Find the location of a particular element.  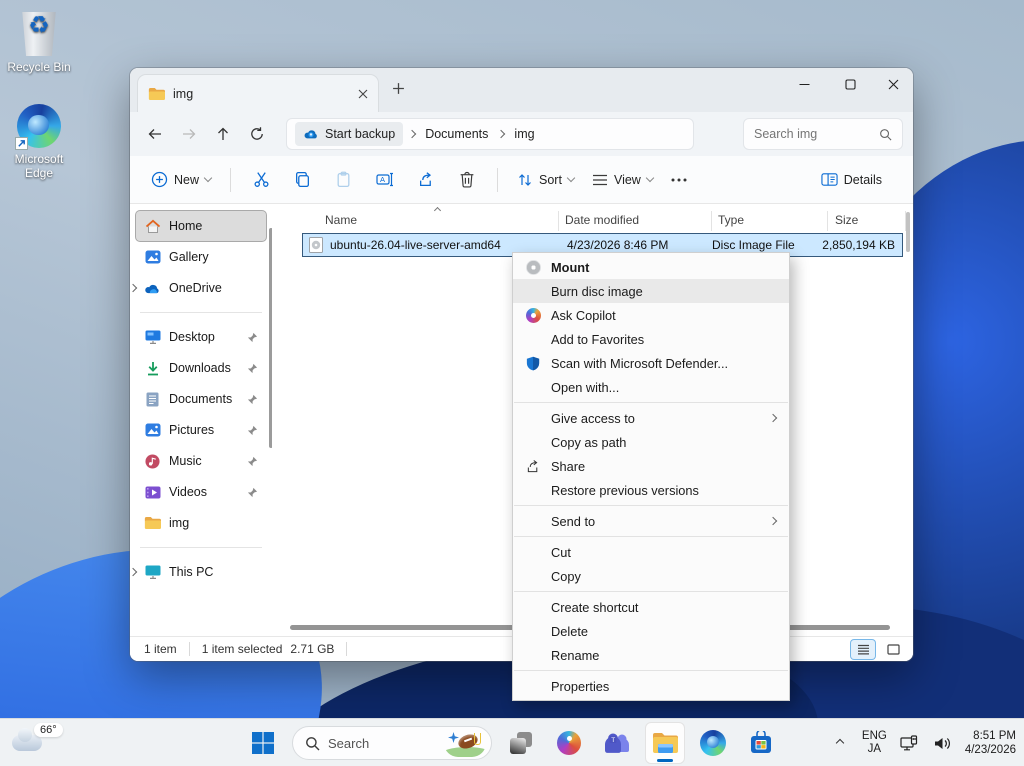

new-tab-button is located at coordinates (398, 88).